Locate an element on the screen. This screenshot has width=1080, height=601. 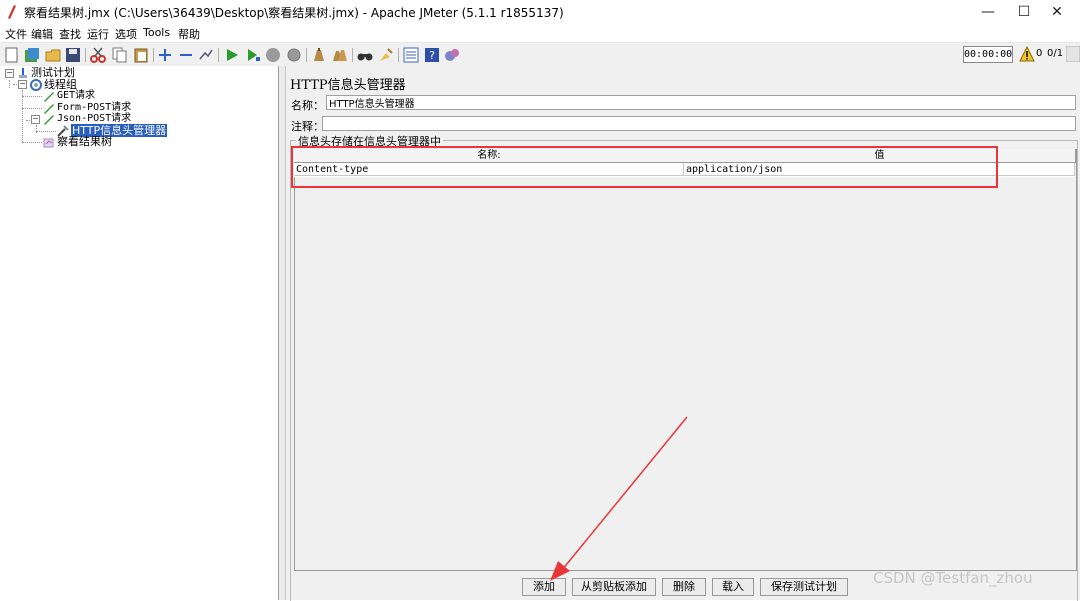
copy-icon is located at coordinates (120, 55).